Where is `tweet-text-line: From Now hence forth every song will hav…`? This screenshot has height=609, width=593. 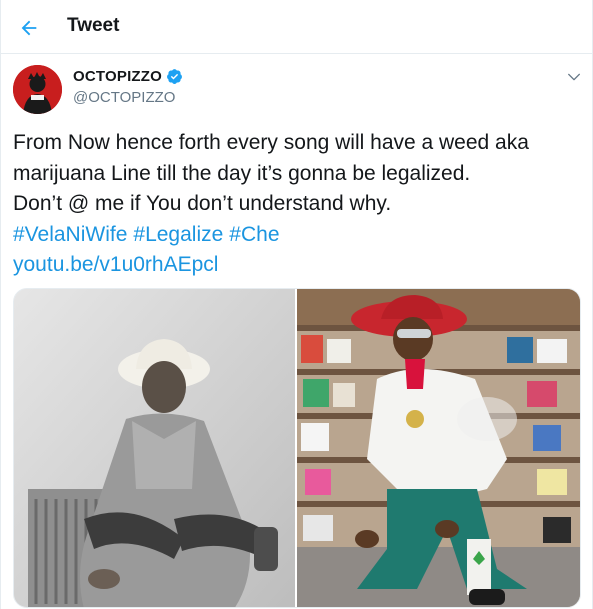
tweet-text-line: From Now hence forth every song will hav… is located at coordinates (271, 142).